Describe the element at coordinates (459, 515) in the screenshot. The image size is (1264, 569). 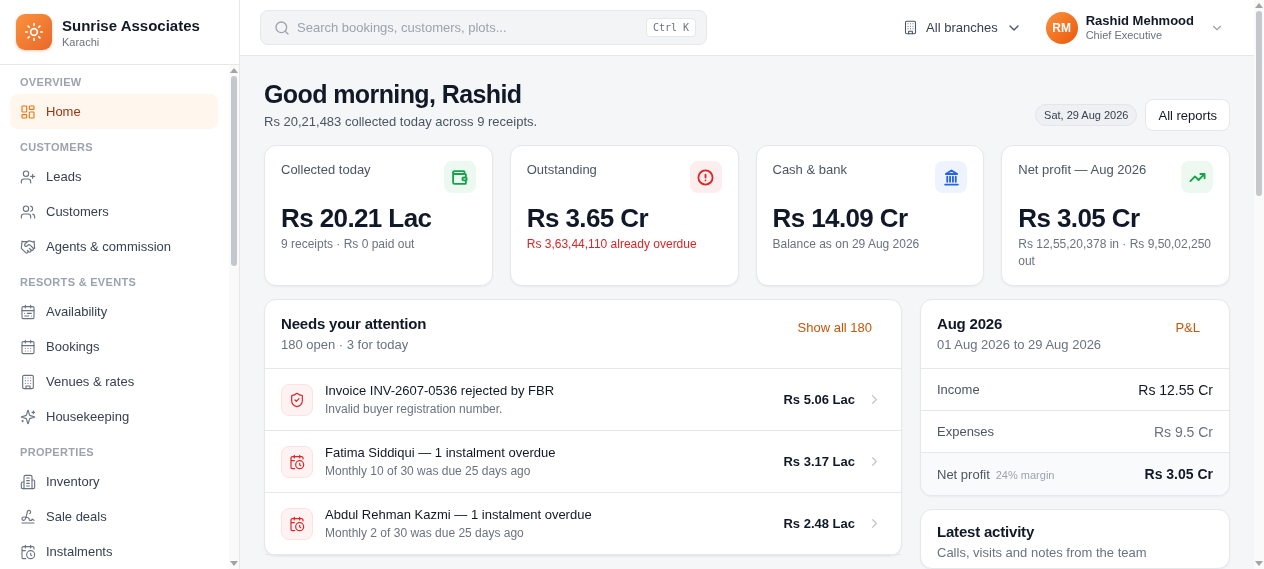
I see `item-title: Abdul Rehman Kazmi — 1 instalment overdue` at that location.